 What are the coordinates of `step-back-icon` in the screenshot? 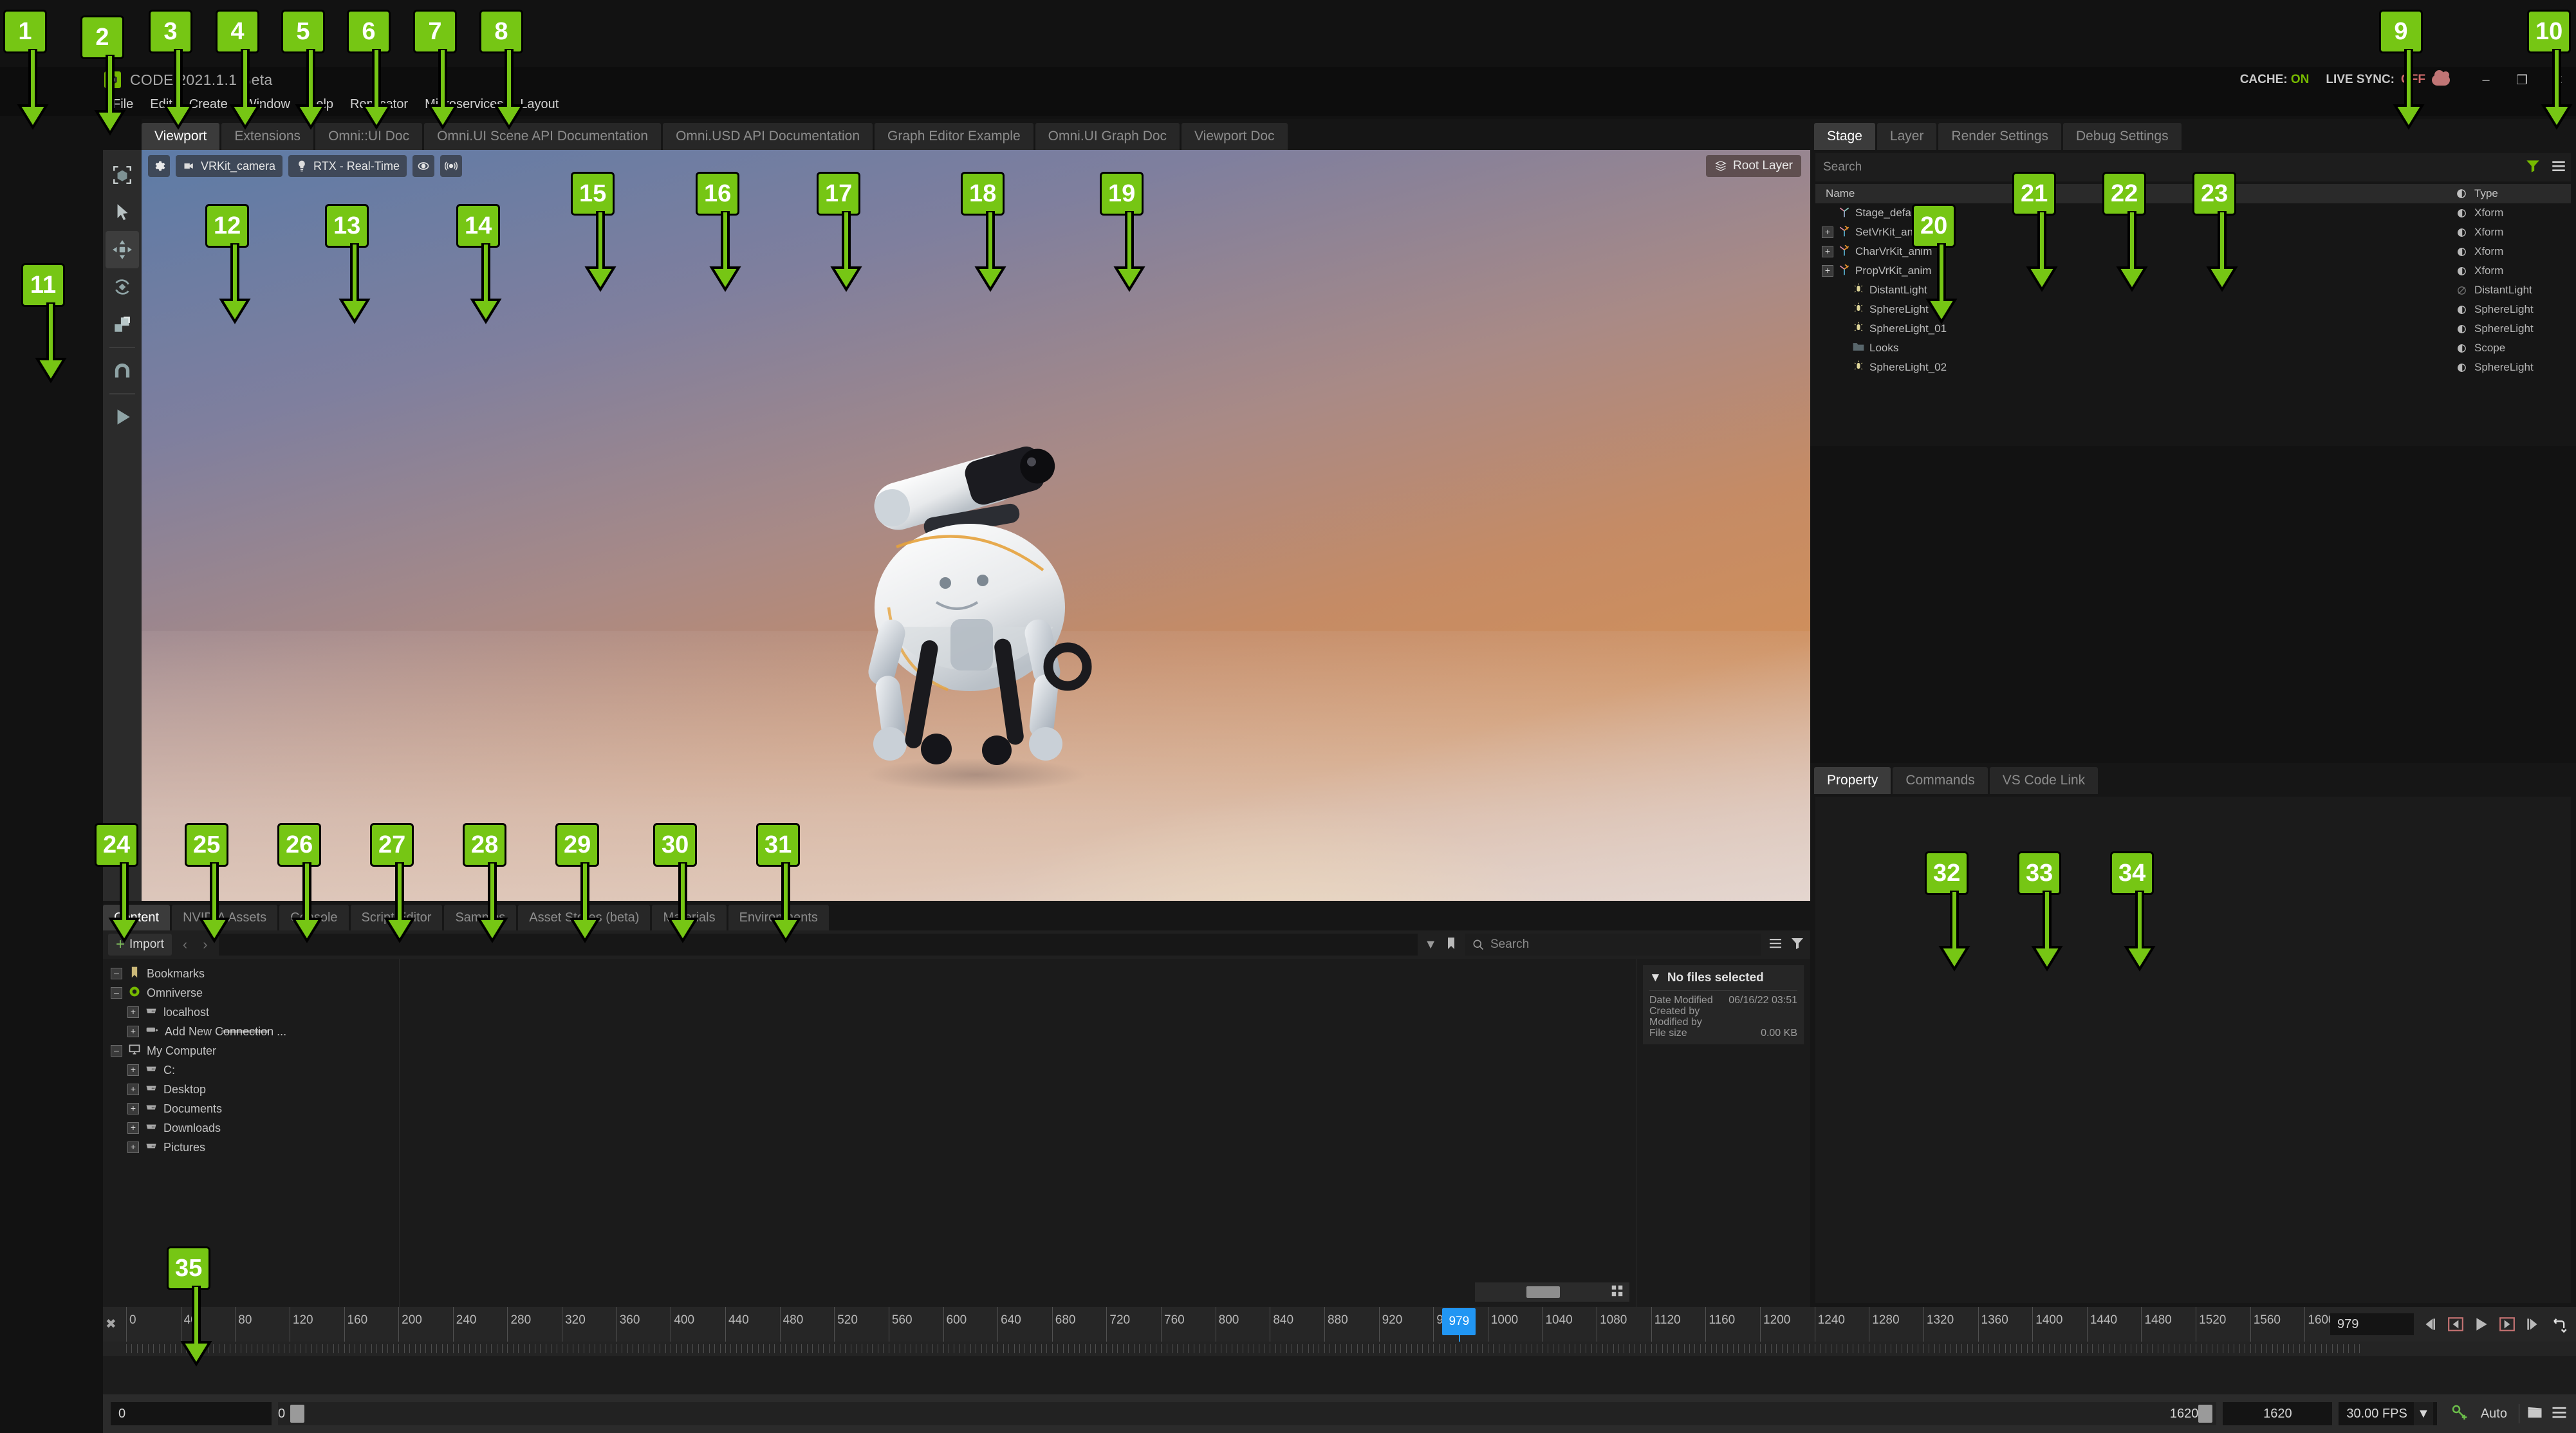 It's located at (2455, 1324).